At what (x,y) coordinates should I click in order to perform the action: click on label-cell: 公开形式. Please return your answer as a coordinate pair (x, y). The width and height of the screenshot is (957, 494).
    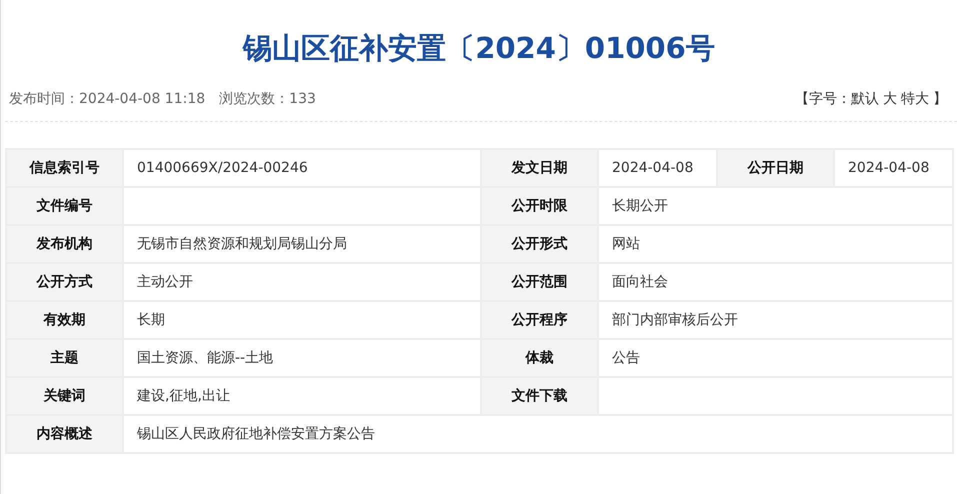
    Looking at the image, I should click on (539, 244).